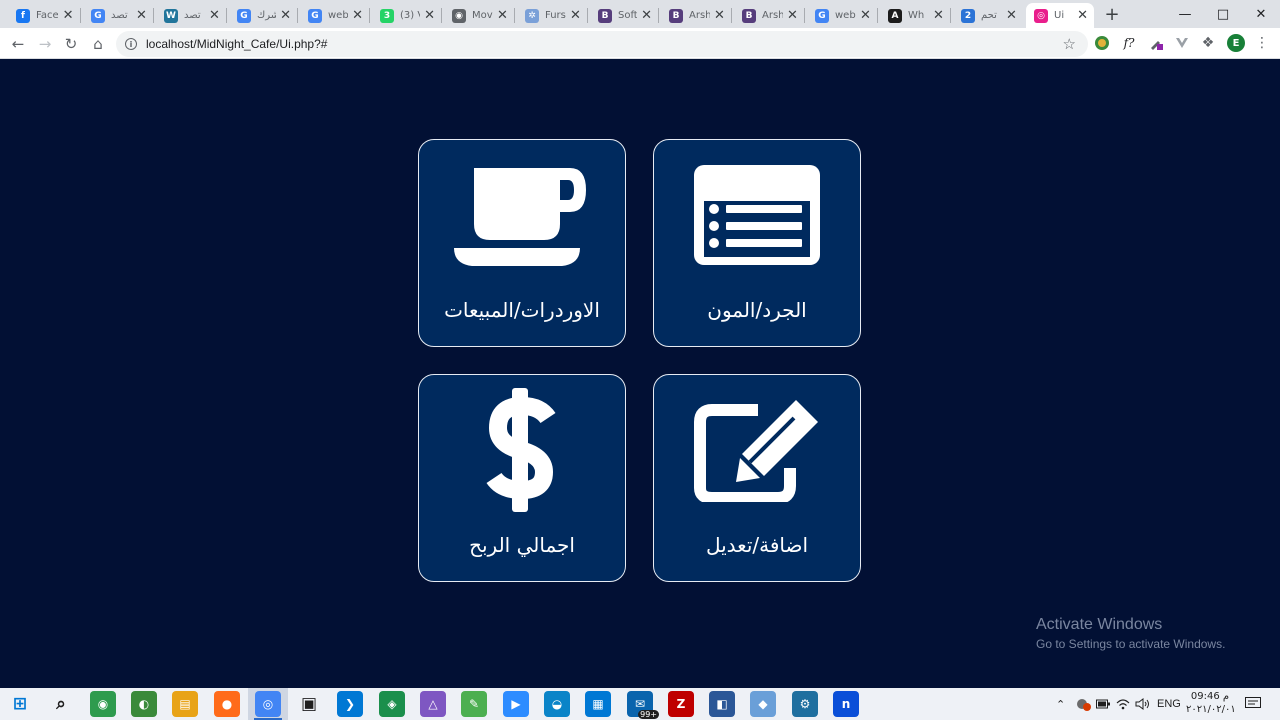 This screenshot has height=720, width=1280. Describe the element at coordinates (522, 243) in the screenshot. I see `orders-sales-card: الاوردرات/المبيعات` at that location.